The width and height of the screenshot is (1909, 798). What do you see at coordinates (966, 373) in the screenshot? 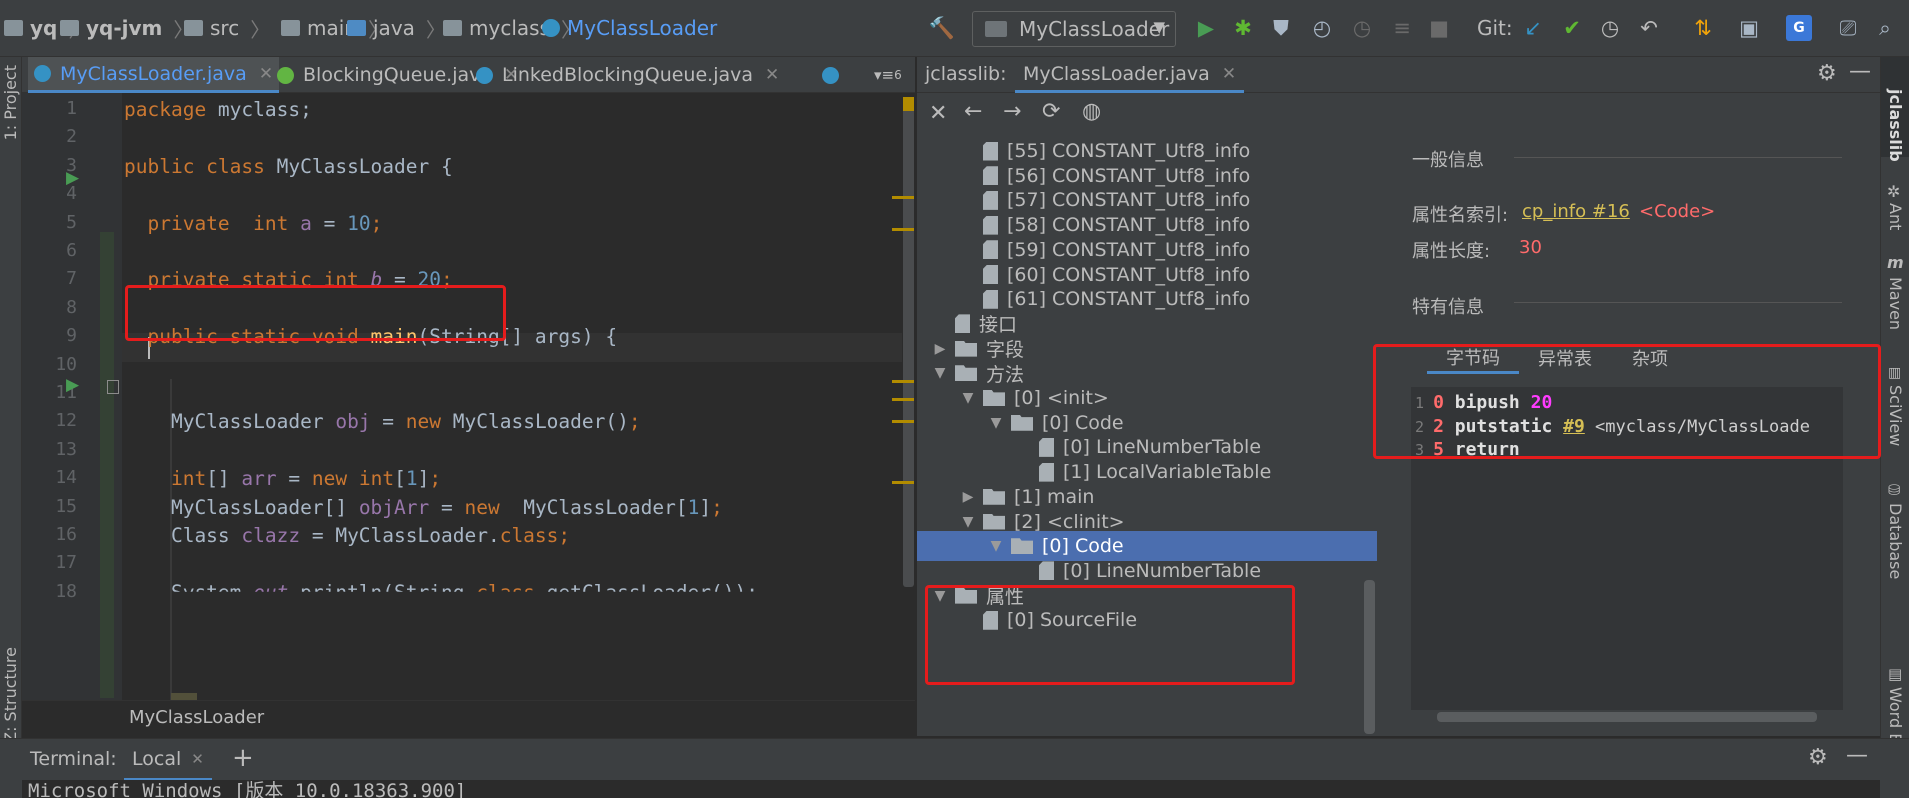
I see `folder-icon` at bounding box center [966, 373].